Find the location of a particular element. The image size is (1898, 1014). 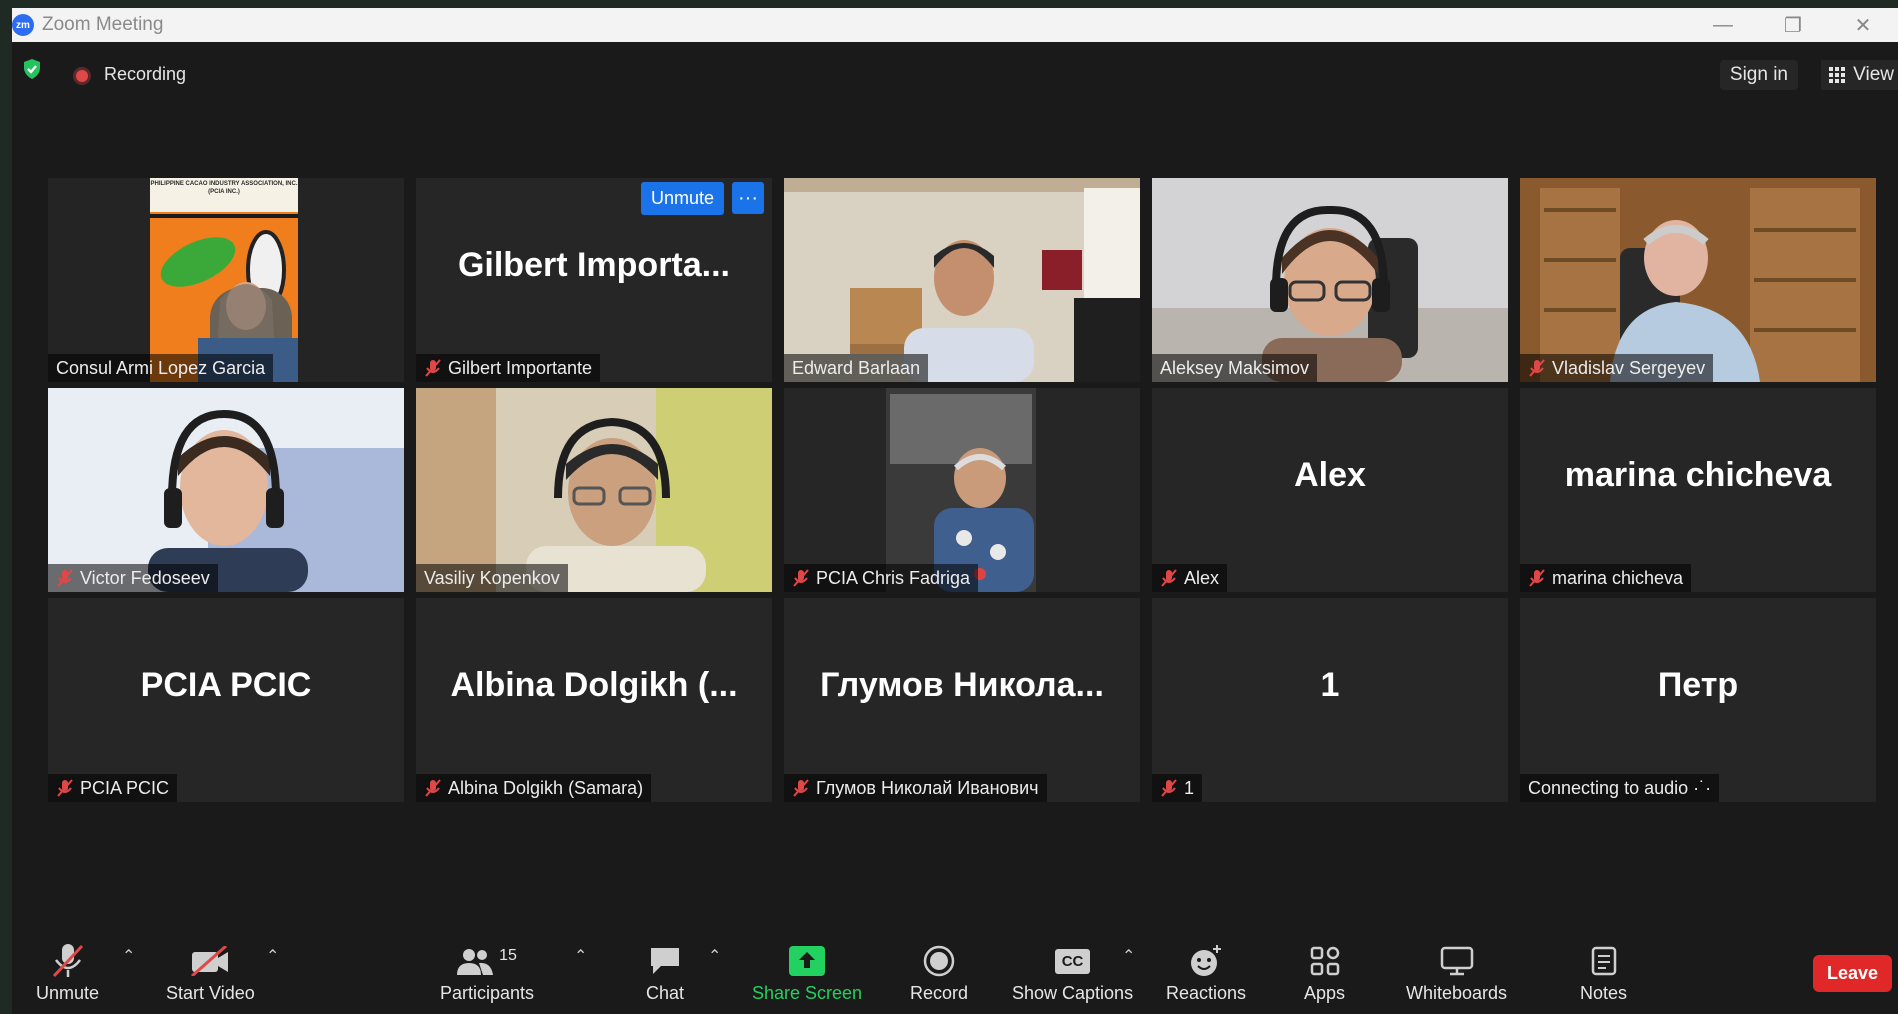

participant-display-name: marina chicheva is located at coordinates (1698, 474).